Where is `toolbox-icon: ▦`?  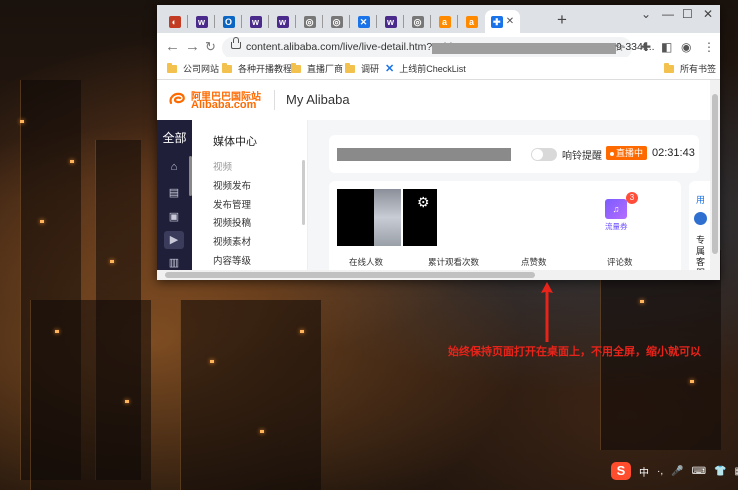
toolbox-icon: ▦ is located at coordinates (736, 471).